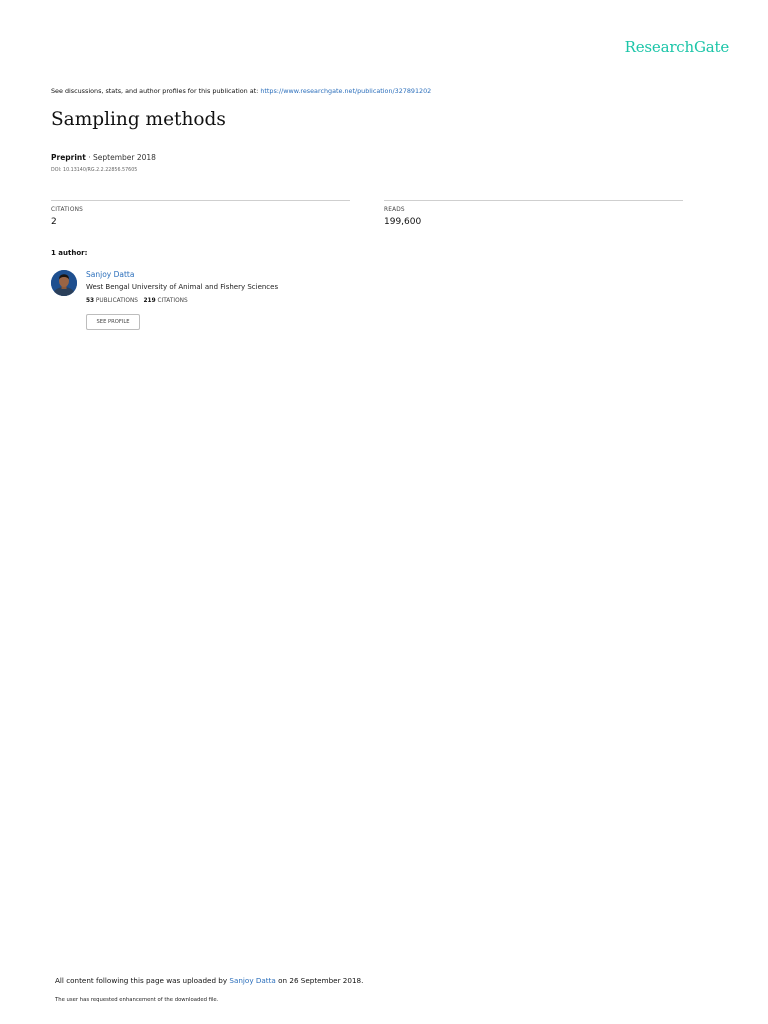  What do you see at coordinates (90, 301) in the screenshot?
I see `author-publications-count: 53` at bounding box center [90, 301].